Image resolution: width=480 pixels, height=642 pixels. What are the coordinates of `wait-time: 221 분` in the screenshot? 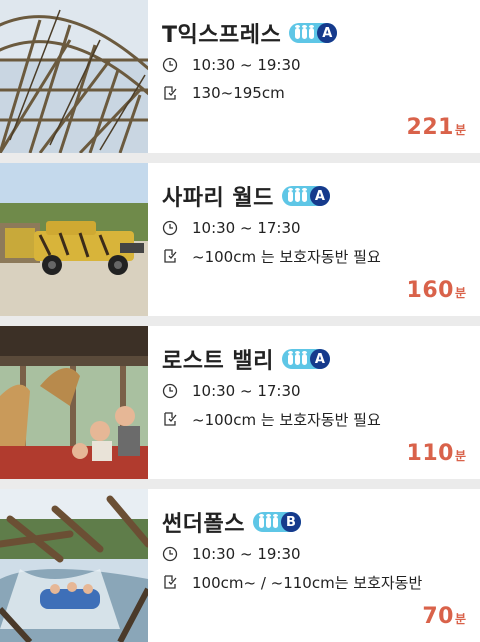 It's located at (436, 127).